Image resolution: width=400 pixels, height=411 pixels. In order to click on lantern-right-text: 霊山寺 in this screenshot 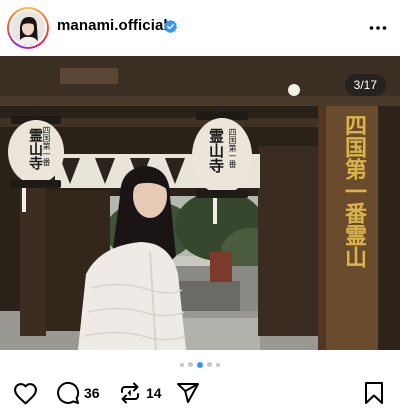, I will do `click(216, 150)`.